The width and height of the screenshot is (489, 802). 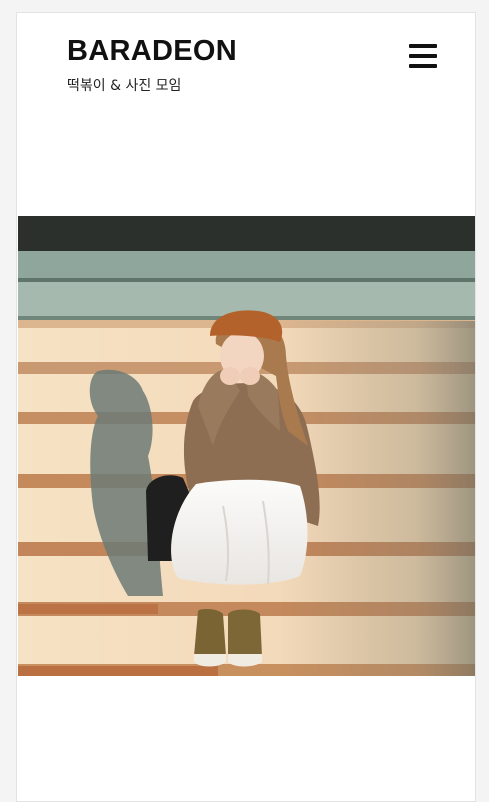 I want to click on menu-bar-top, so click(x=423, y=46).